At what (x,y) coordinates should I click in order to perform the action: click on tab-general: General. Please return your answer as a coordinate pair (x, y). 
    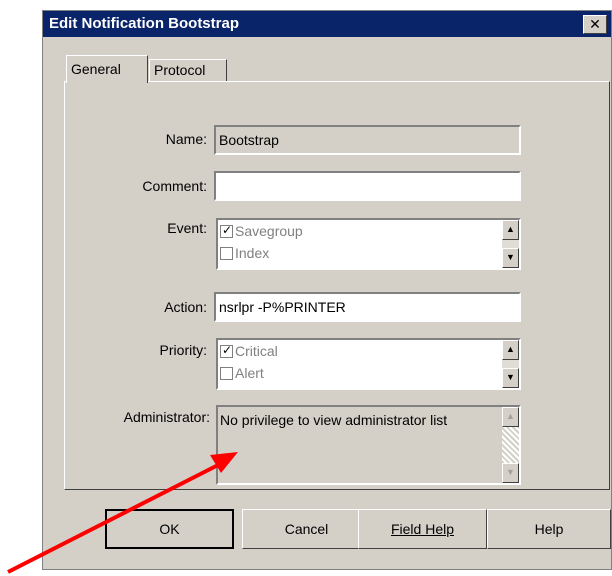
    Looking at the image, I should click on (107, 69).